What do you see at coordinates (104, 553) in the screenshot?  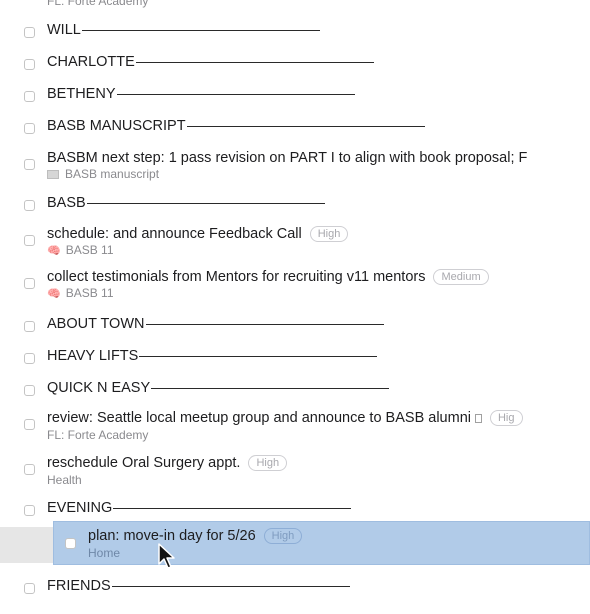 I see `task-area: Home` at bounding box center [104, 553].